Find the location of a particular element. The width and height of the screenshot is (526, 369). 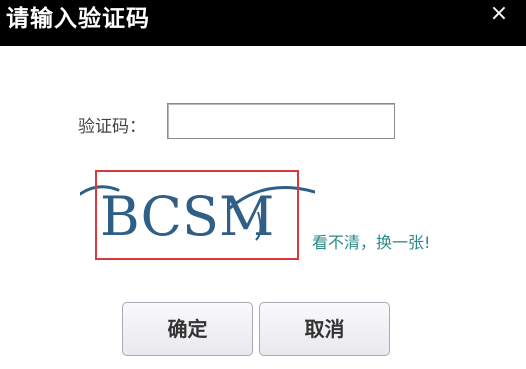

dialog-title: 请输入验证码 is located at coordinates (78, 19).